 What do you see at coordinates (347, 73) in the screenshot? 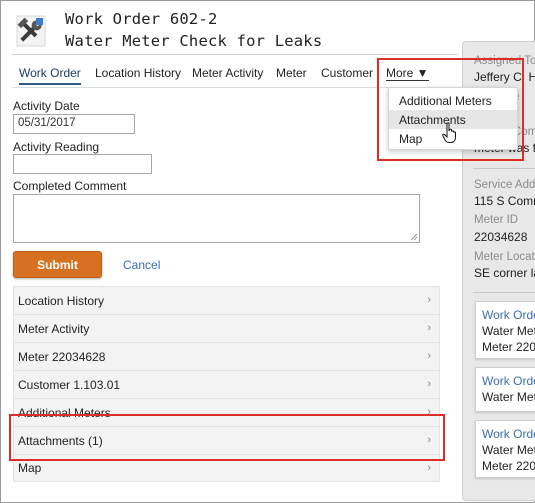
I see `tab-customer: Customer` at bounding box center [347, 73].